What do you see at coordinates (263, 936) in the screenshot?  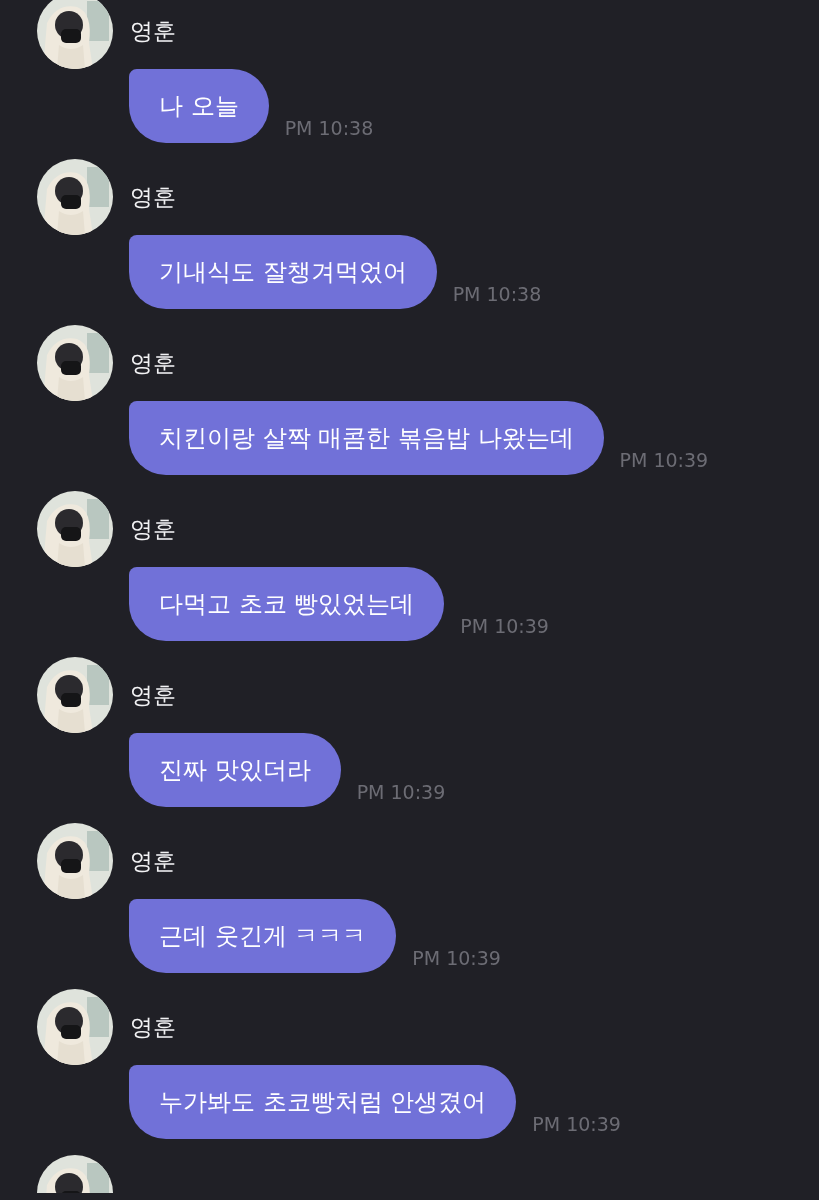 I see `message-bubble: 근데 웃긴게 ㅋㅋㅋ` at bounding box center [263, 936].